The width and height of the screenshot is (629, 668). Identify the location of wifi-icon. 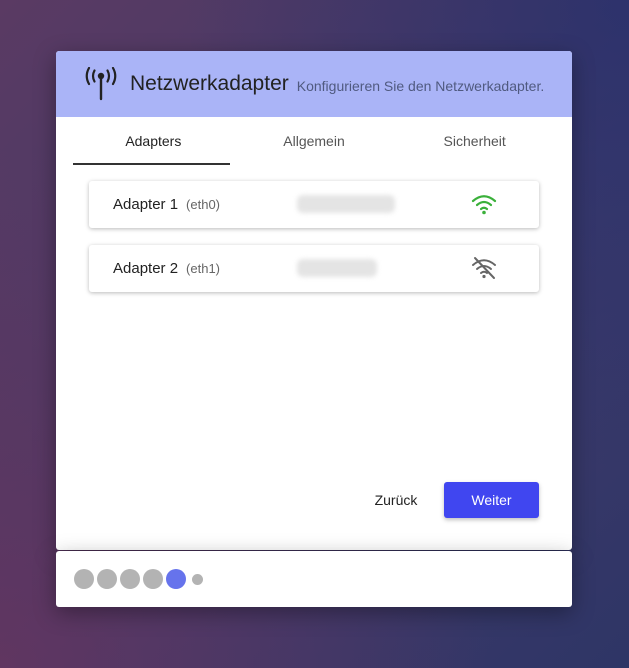
(484, 204).